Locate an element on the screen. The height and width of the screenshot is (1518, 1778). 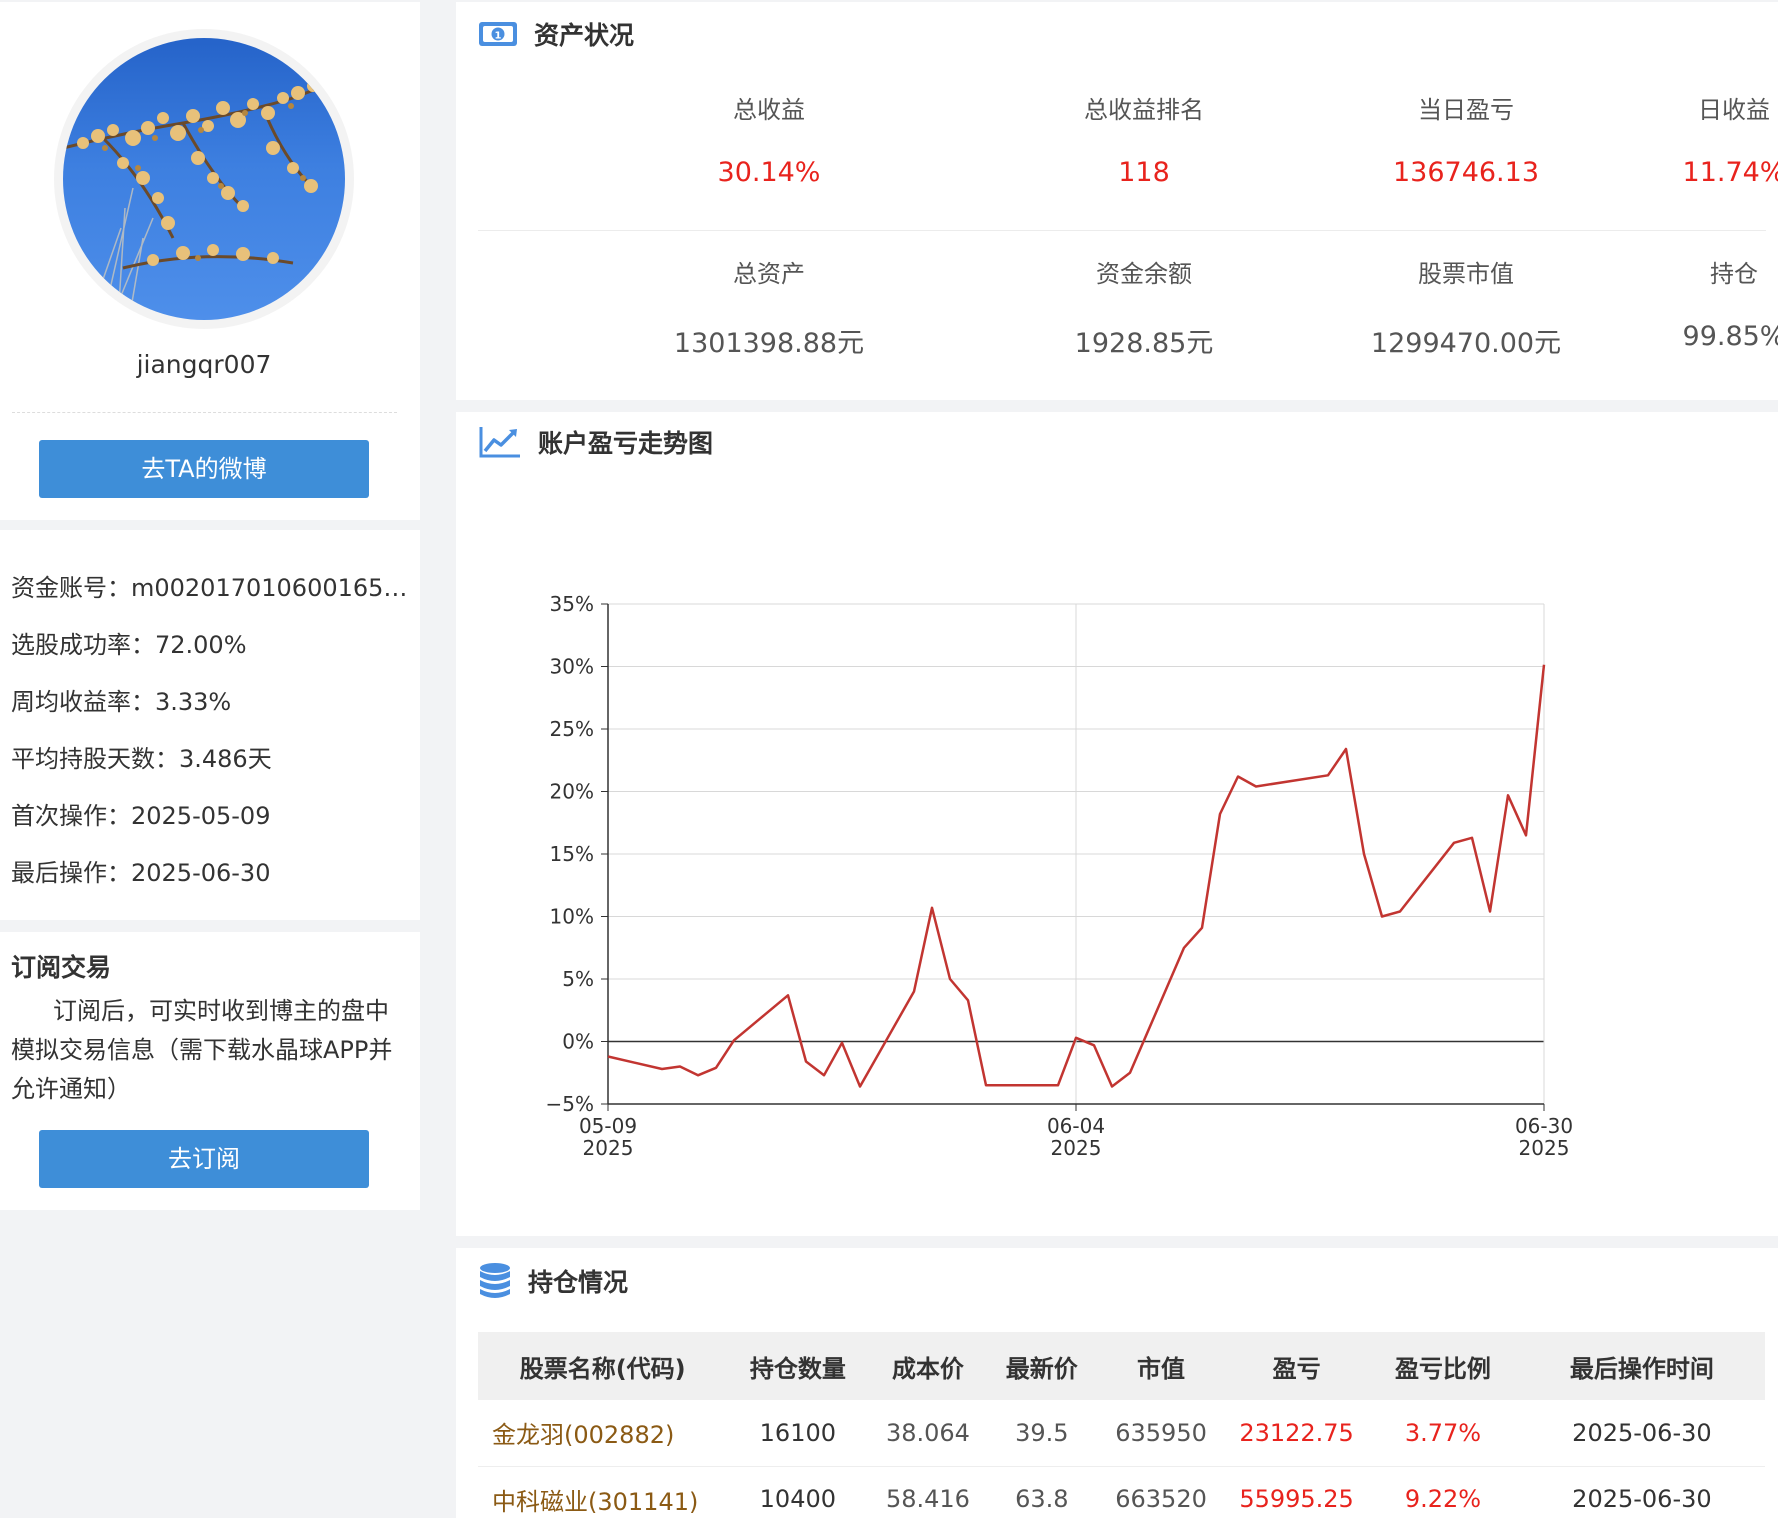
subscribe-description: 订阅后，可实时收到博主的盘中模拟交易信息（需下载水晶球APP并允许通知） is located at coordinates (202, 1050).